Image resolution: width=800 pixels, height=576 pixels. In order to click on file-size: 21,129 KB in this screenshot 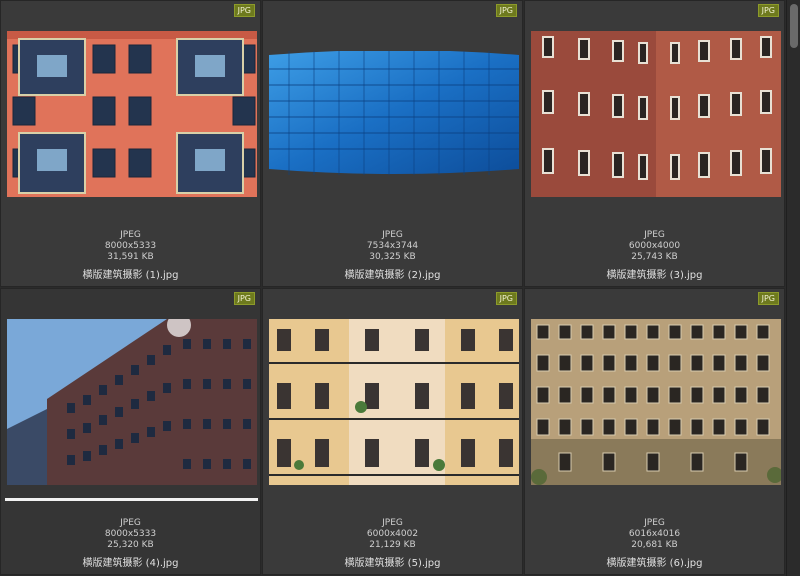, I will do `click(392, 545)`.